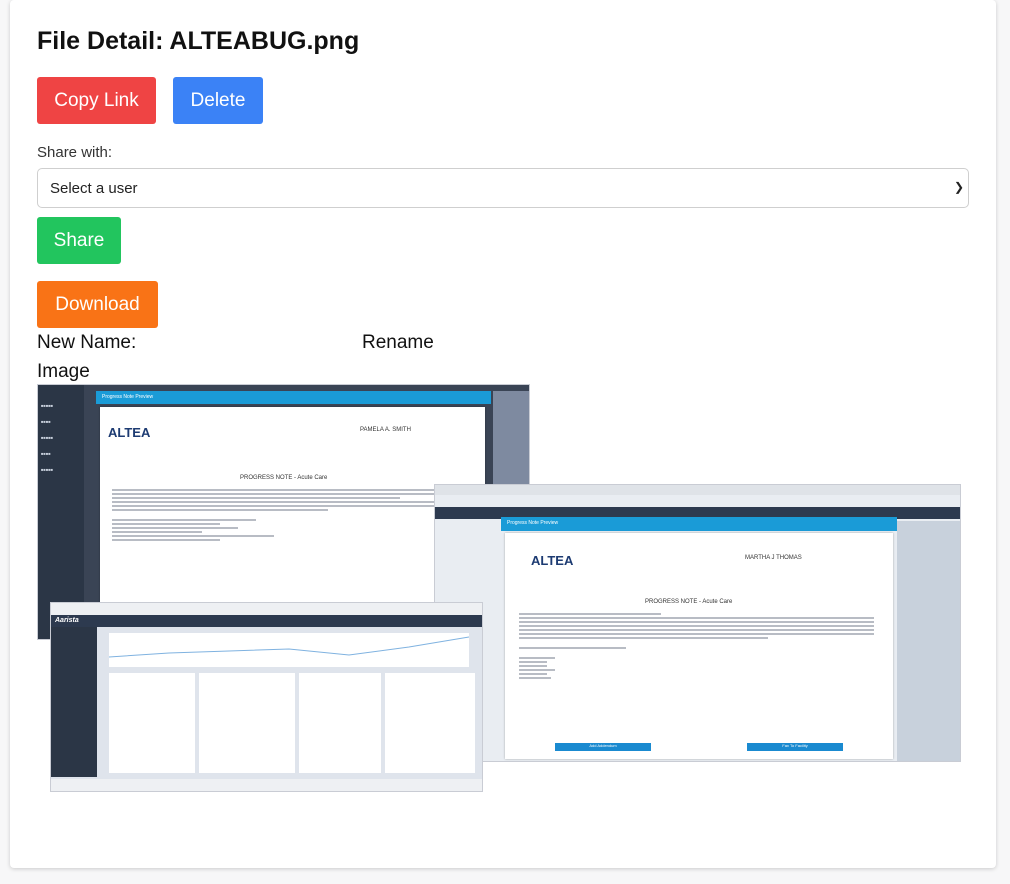 This screenshot has height=884, width=1010. What do you see at coordinates (430, 723) in the screenshot?
I see `preview-front-list-d` at bounding box center [430, 723].